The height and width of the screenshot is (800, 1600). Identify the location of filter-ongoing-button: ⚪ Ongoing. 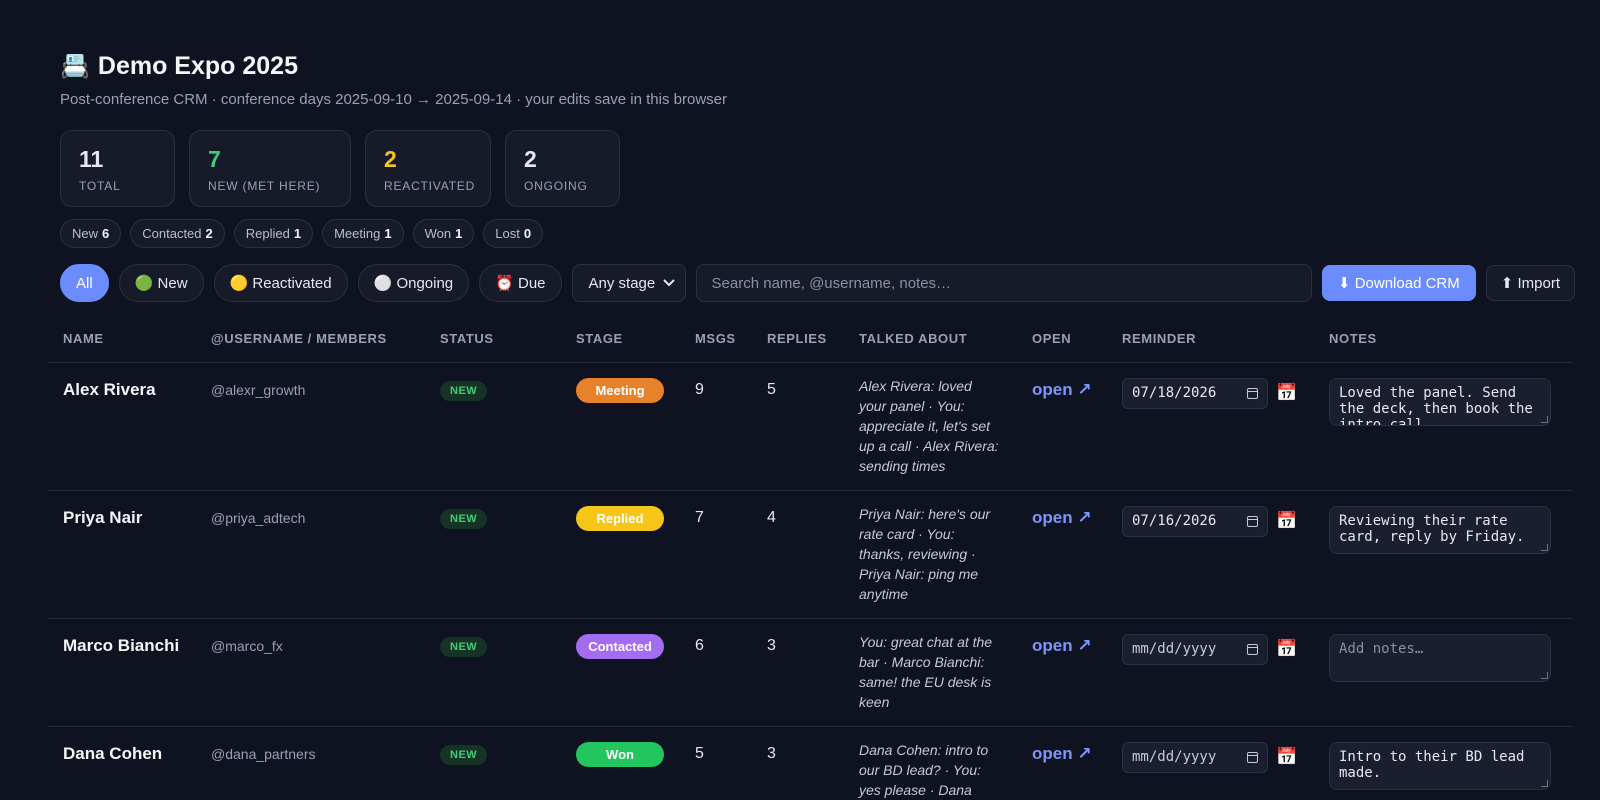
(413, 283).